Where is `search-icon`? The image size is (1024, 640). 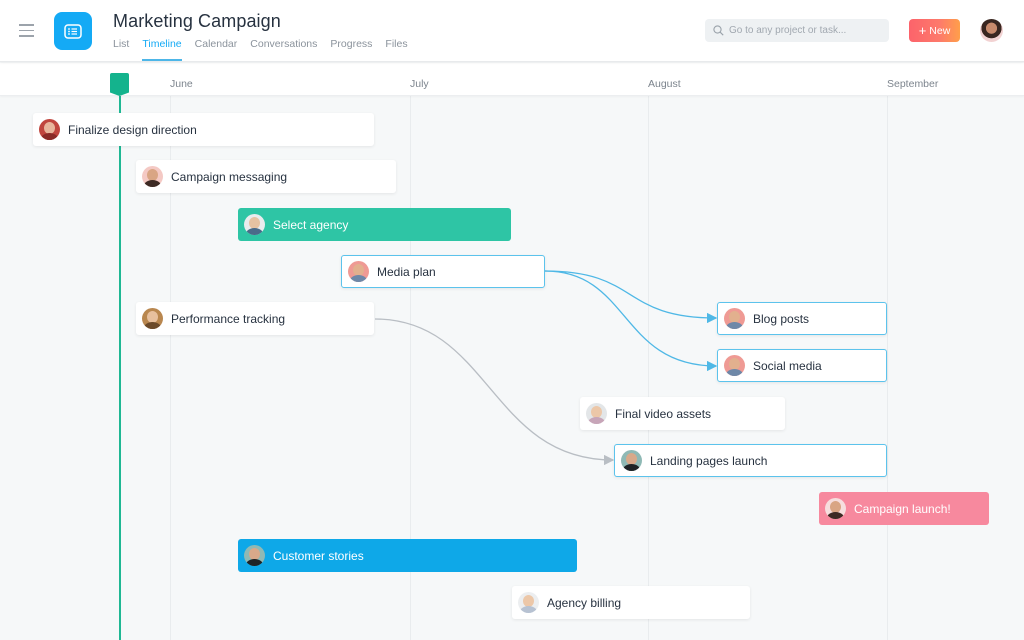 search-icon is located at coordinates (718, 30).